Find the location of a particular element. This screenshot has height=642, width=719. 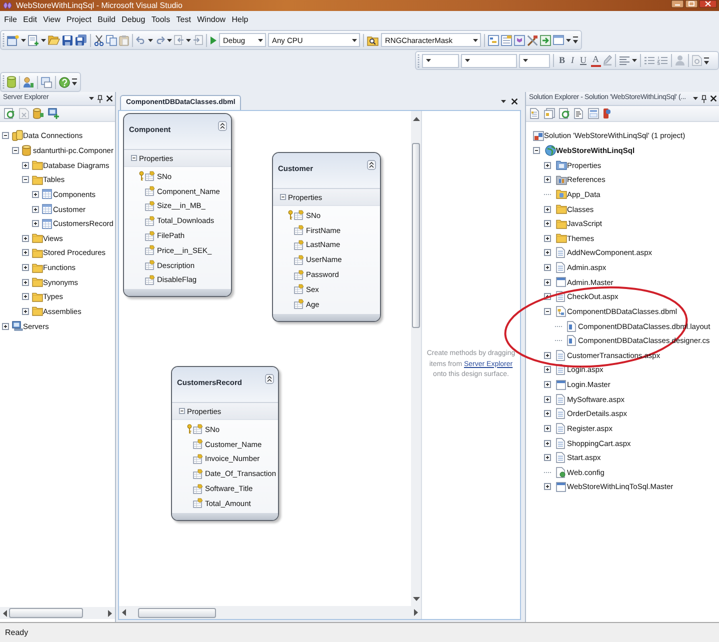

list-icon is located at coordinates (506, 40).